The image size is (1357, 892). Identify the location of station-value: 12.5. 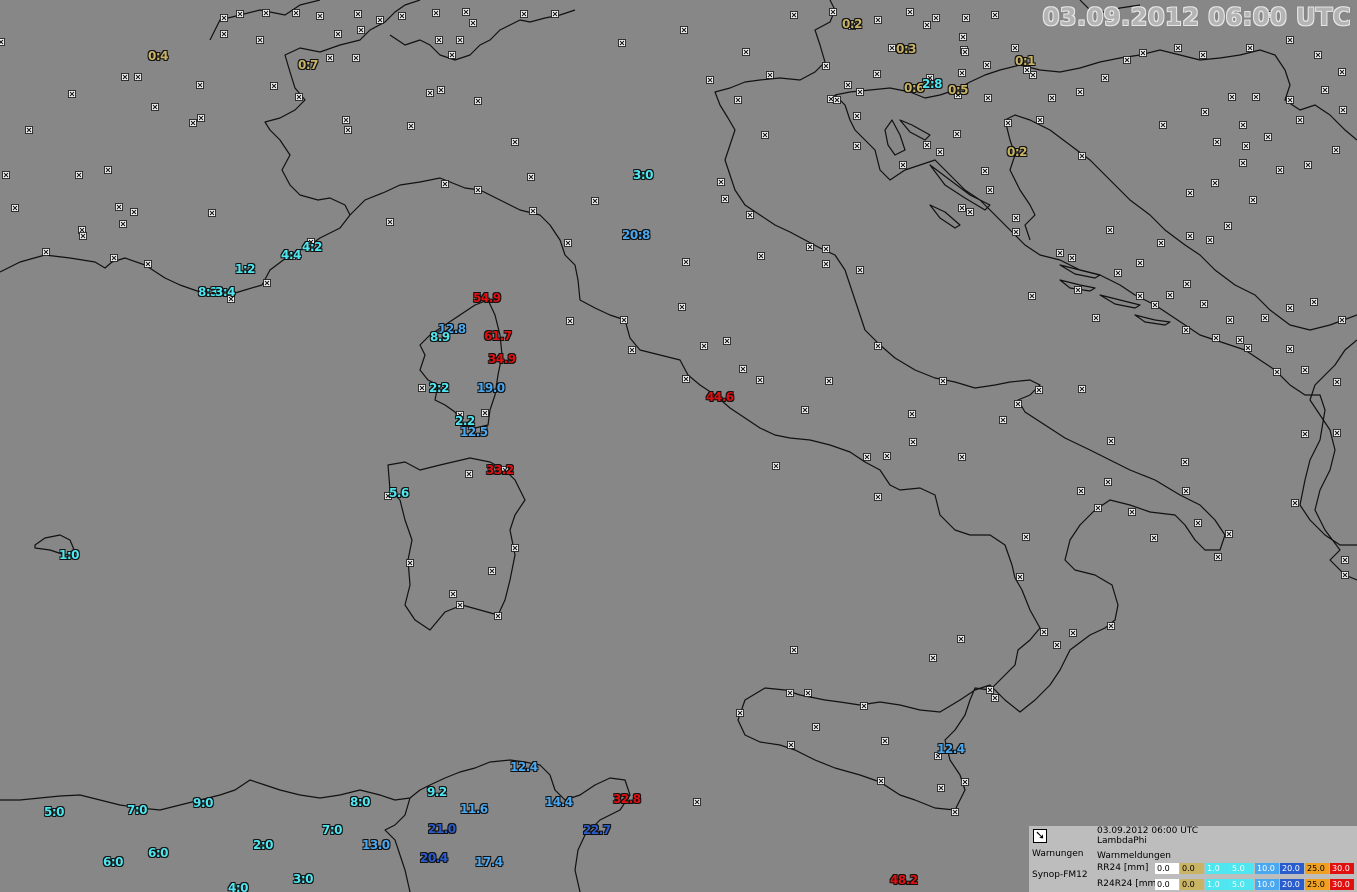
(474, 432).